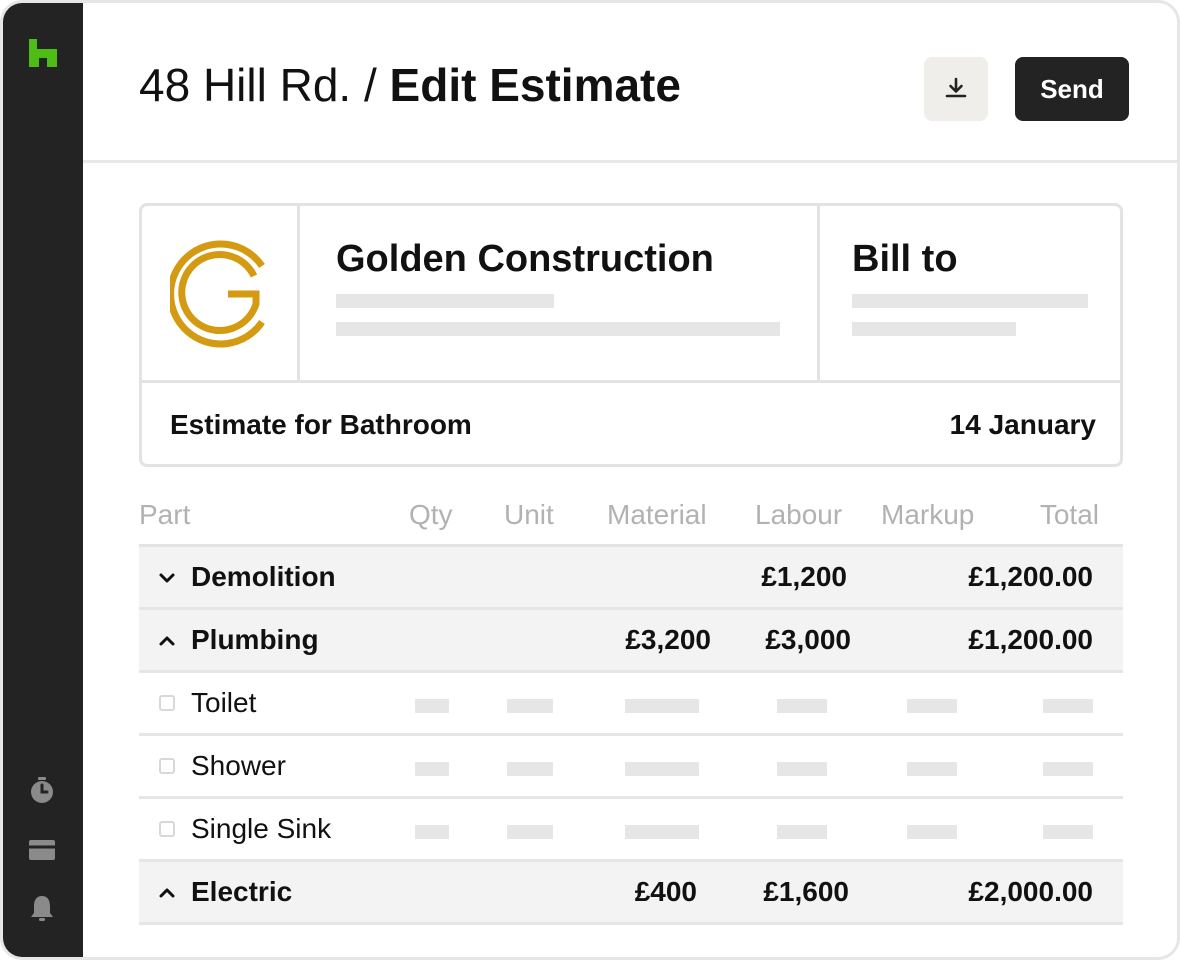 The width and height of the screenshot is (1180, 960). Describe the element at coordinates (668, 639) in the screenshot. I see `material-value: £3,200` at that location.